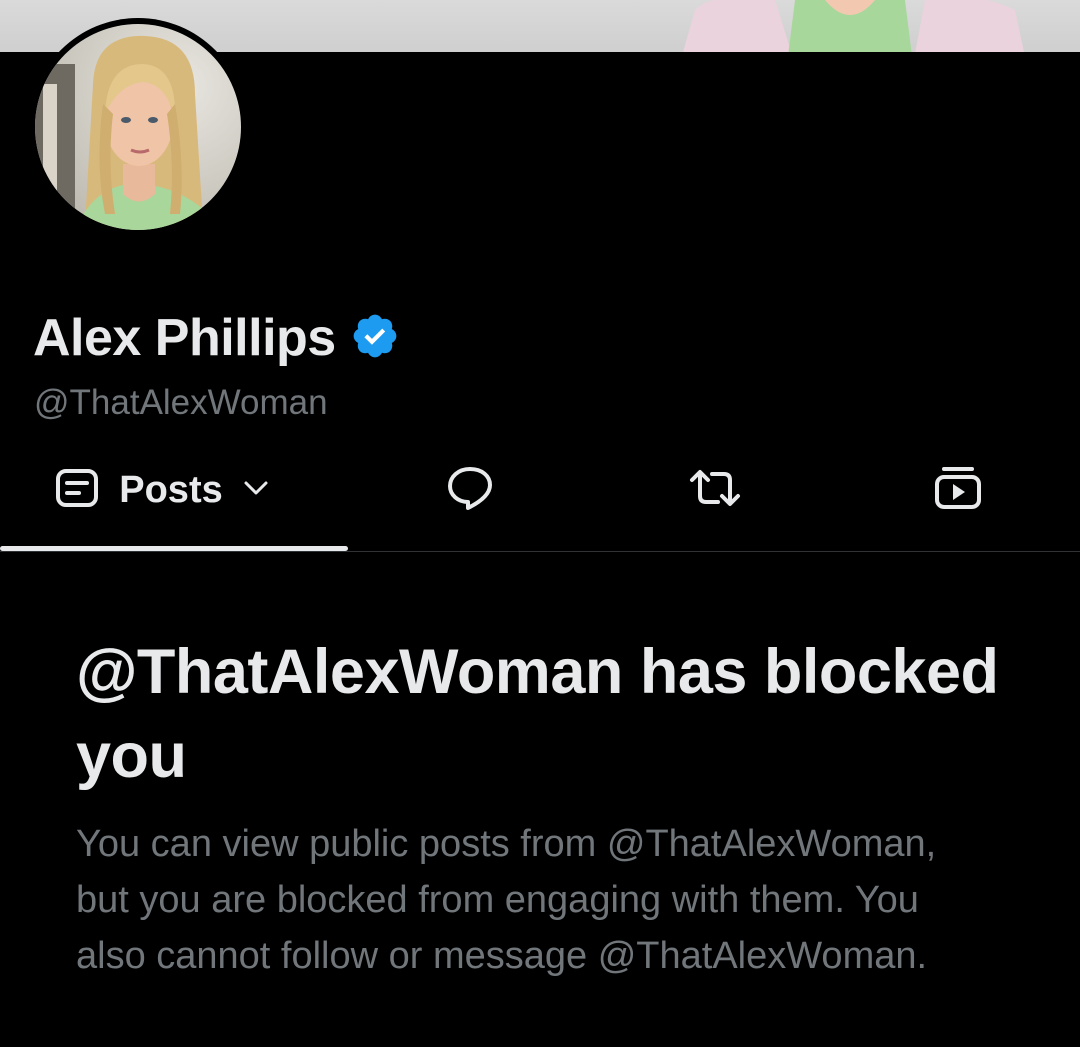  What do you see at coordinates (537, 714) in the screenshot?
I see `blocked-title: @ThatAlexWoman has blocked you` at bounding box center [537, 714].